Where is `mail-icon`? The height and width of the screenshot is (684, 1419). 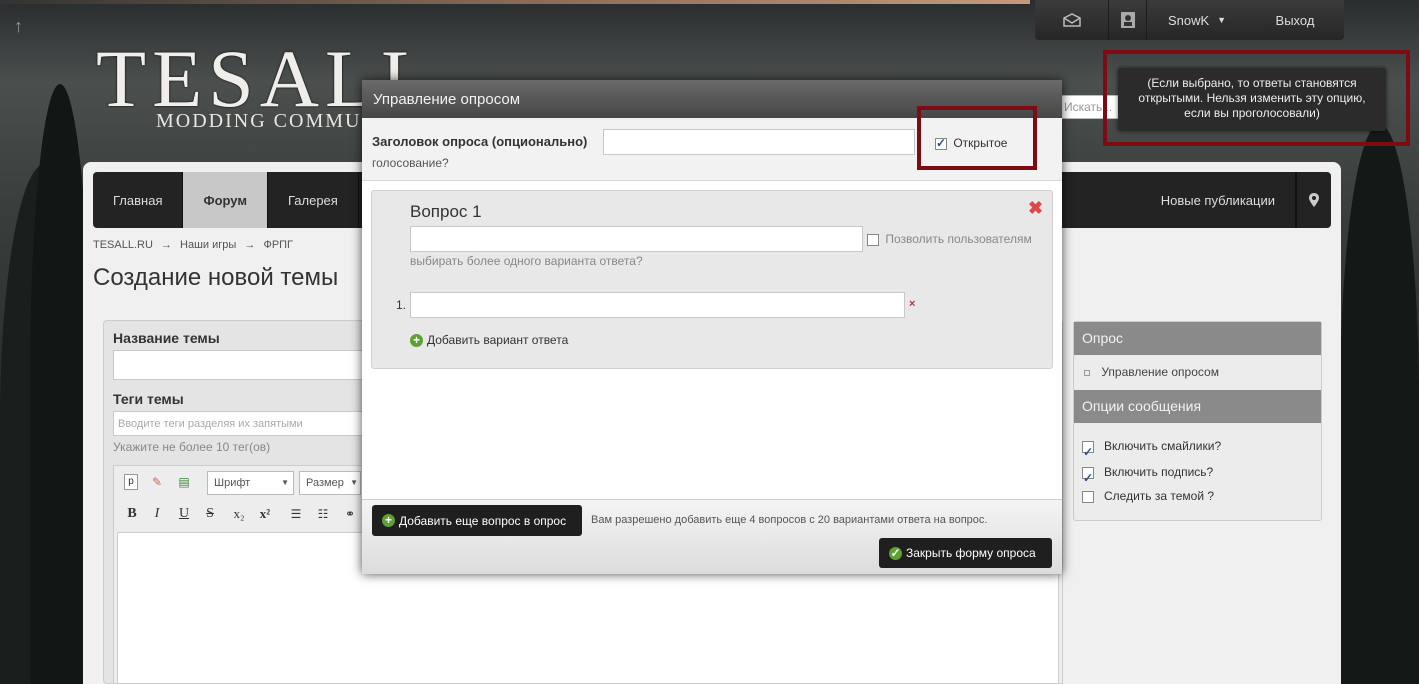 mail-icon is located at coordinates (1072, 20).